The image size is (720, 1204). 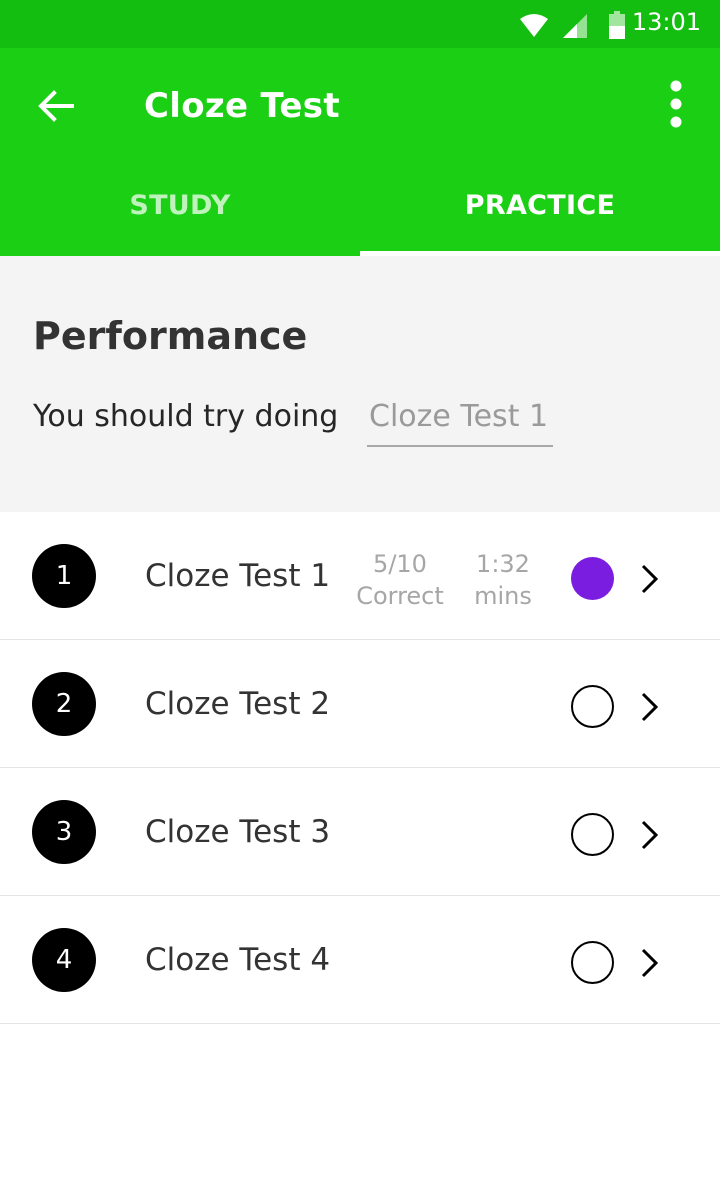 What do you see at coordinates (459, 416) in the screenshot?
I see `suggested-test-value: Cloze Test 1` at bounding box center [459, 416].